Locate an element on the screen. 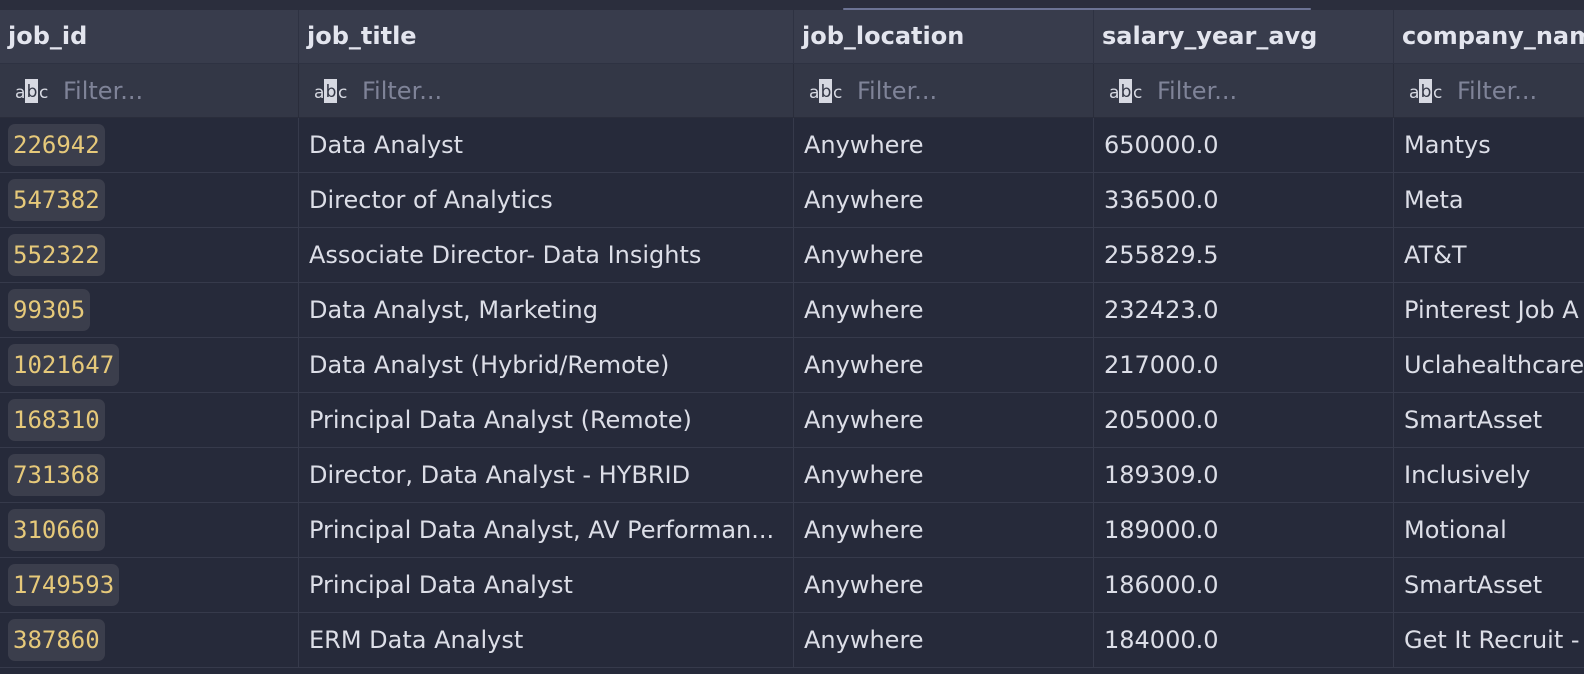 Image resolution: width=1584 pixels, height=674 pixels. filter-input-job-title is located at coordinates (472, 90).